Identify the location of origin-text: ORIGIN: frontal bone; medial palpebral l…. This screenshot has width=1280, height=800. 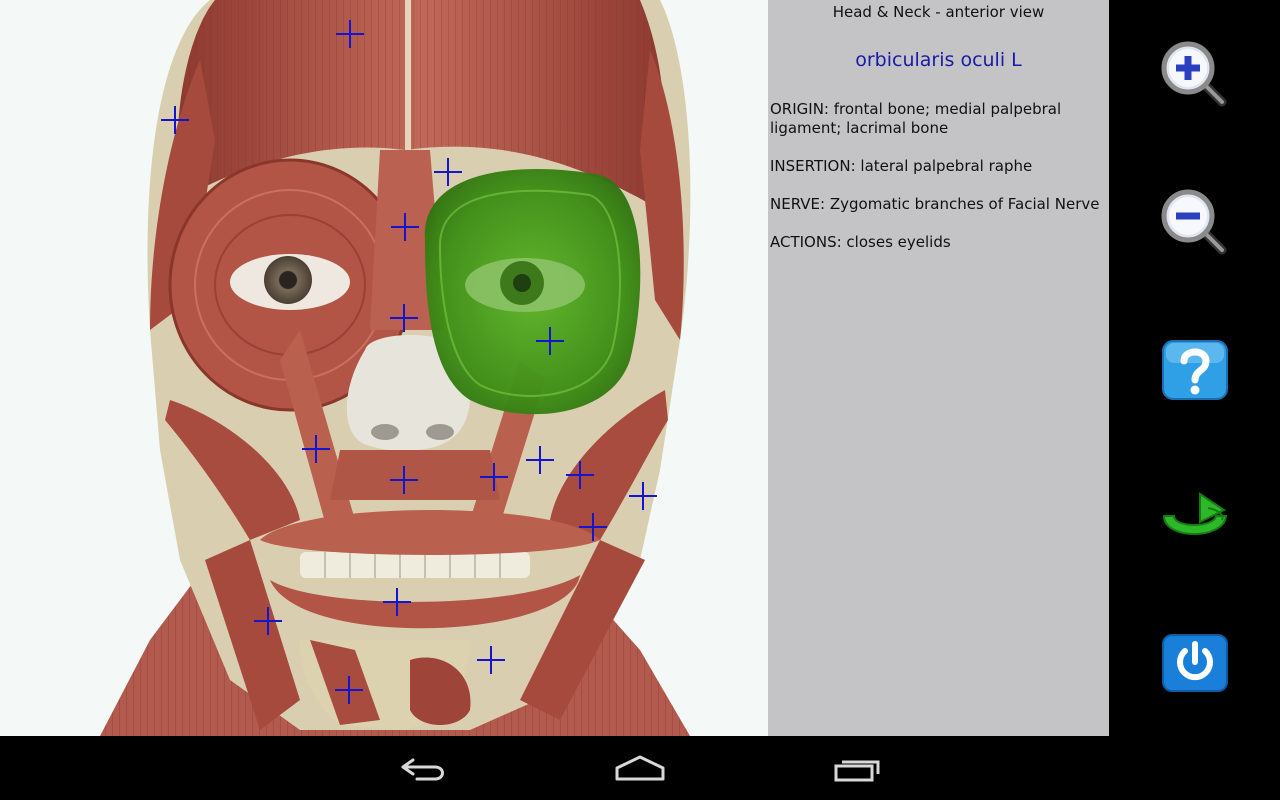
(916, 118).